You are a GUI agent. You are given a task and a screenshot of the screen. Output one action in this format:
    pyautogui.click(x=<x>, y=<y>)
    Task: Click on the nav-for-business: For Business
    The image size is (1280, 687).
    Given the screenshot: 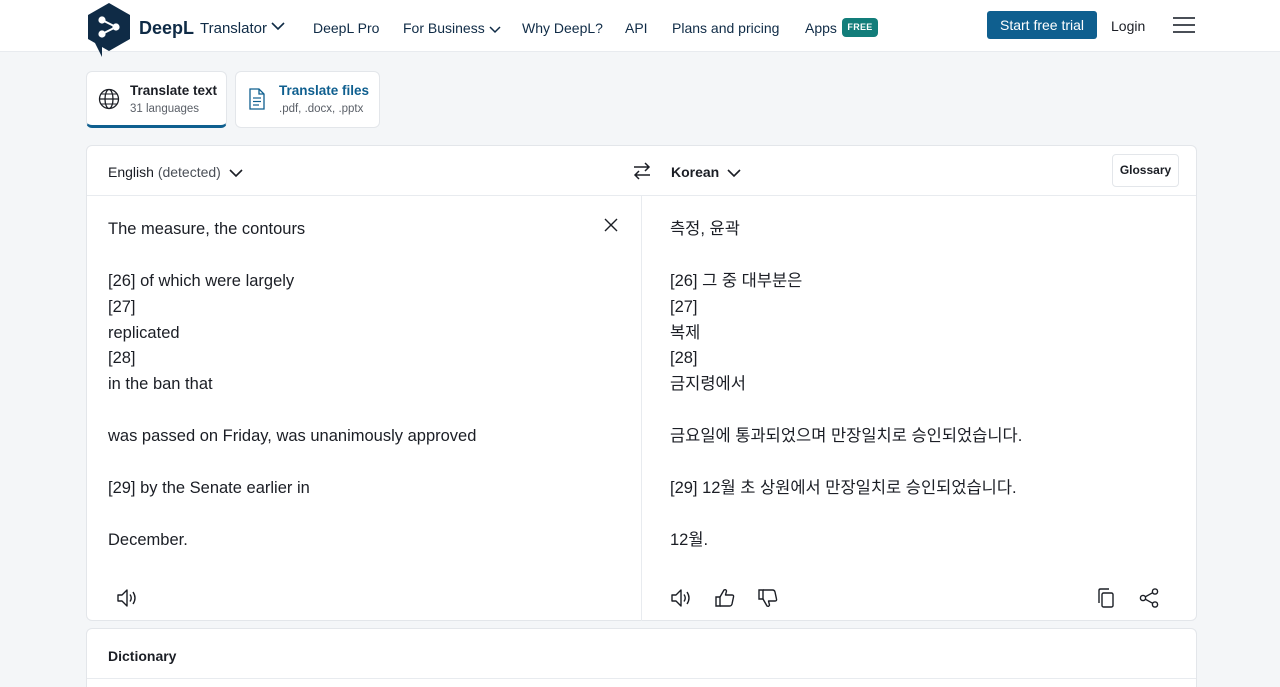 What is the action you would take?
    pyautogui.click(x=452, y=28)
    